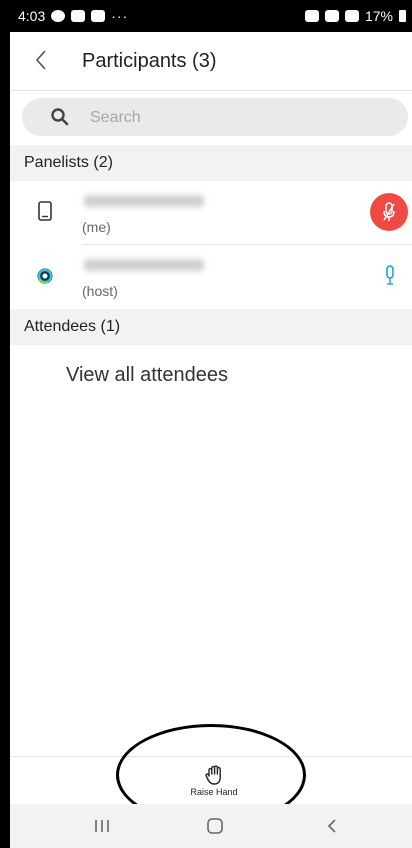  What do you see at coordinates (215, 826) in the screenshot?
I see `home-icon` at bounding box center [215, 826].